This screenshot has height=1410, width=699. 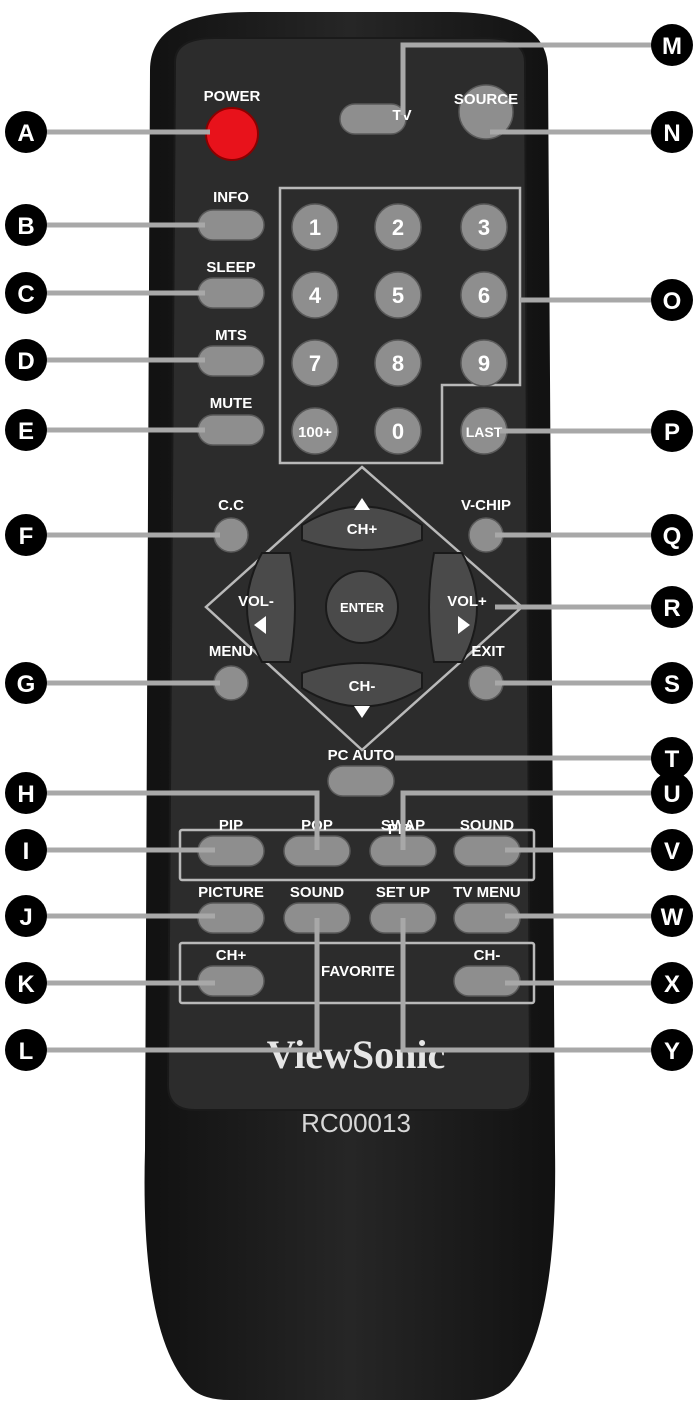 I want to click on svg-text: D, so click(x=25, y=361).